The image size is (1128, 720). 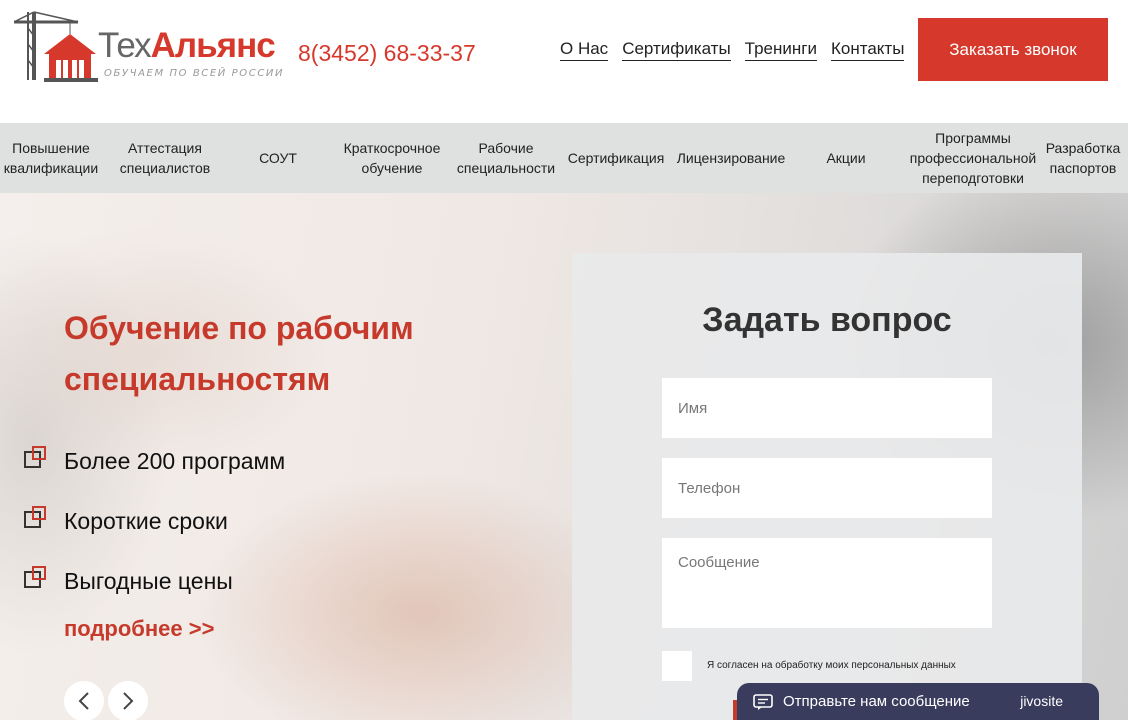 I want to click on menu-item-certification-specialists: Аттестация специалистов, so click(x=165, y=158).